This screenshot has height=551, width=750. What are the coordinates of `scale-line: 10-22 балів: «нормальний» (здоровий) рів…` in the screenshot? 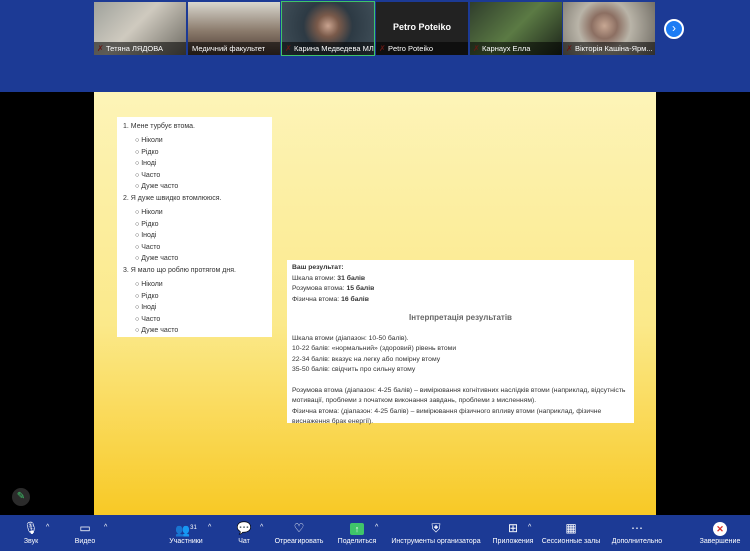 It's located at (374, 348).